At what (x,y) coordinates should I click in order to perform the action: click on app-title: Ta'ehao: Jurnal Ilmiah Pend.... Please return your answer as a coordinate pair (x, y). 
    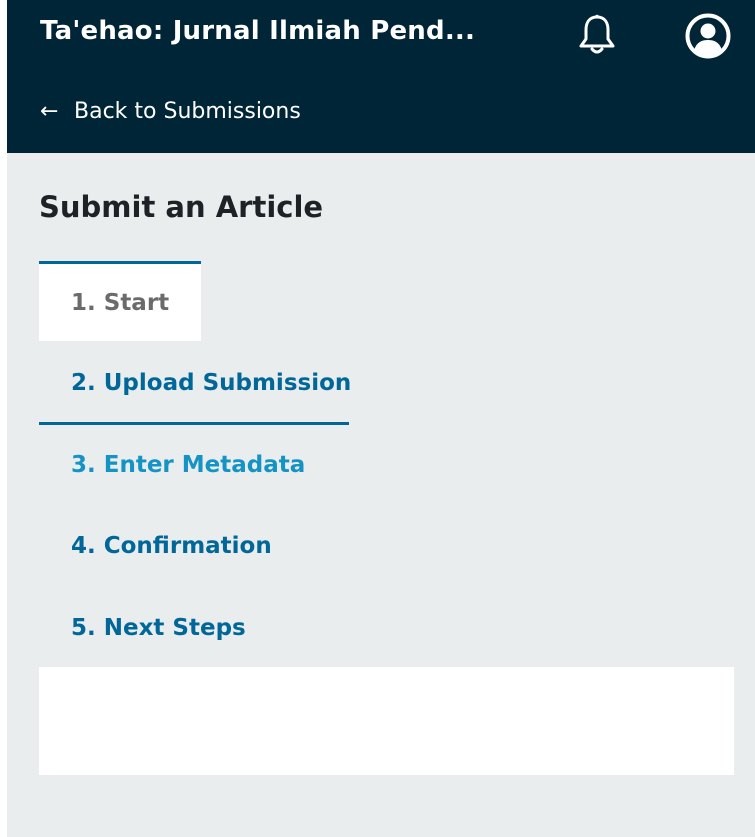
    Looking at the image, I should click on (257, 31).